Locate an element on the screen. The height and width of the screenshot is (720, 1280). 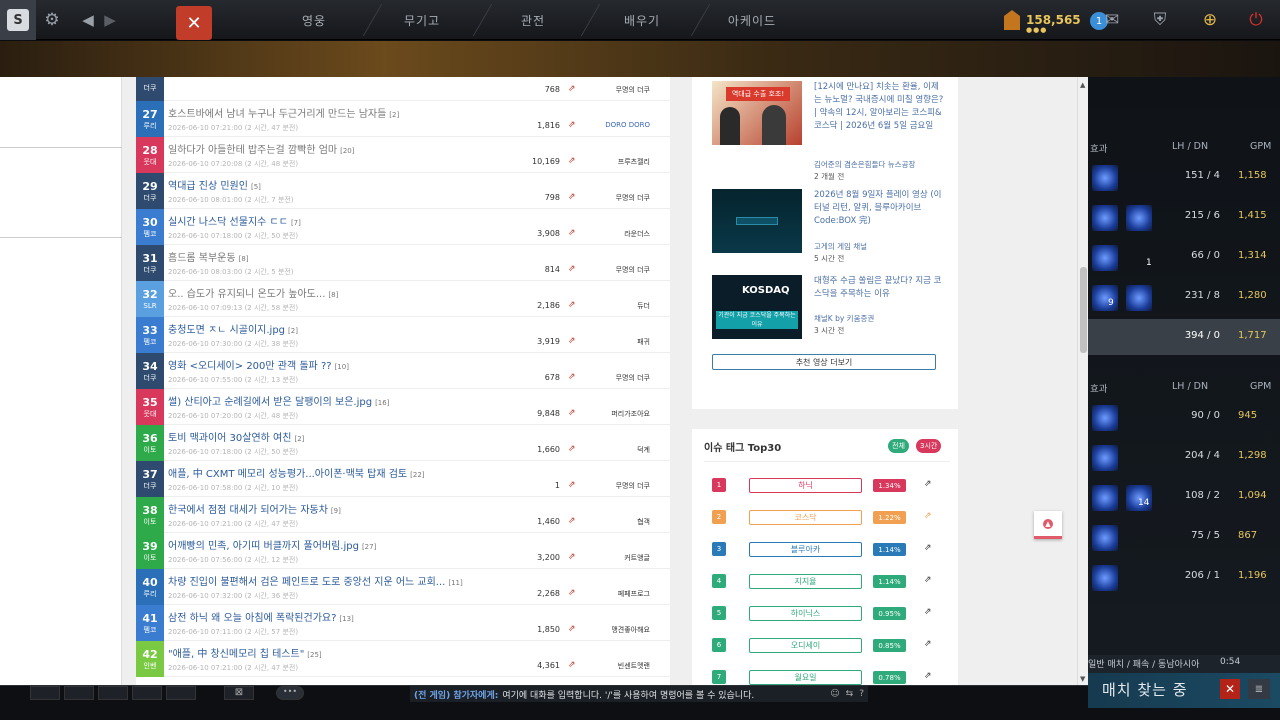
tag-row: 7 월요일 0.78% ⇗ is located at coordinates (827, 677).